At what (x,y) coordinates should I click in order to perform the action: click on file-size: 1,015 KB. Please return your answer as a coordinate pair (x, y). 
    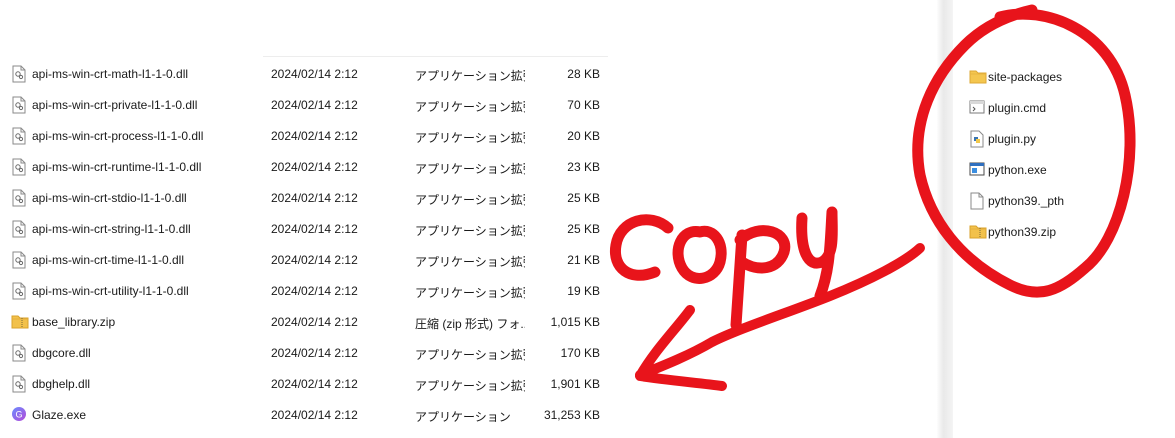
    Looking at the image, I should click on (575, 322).